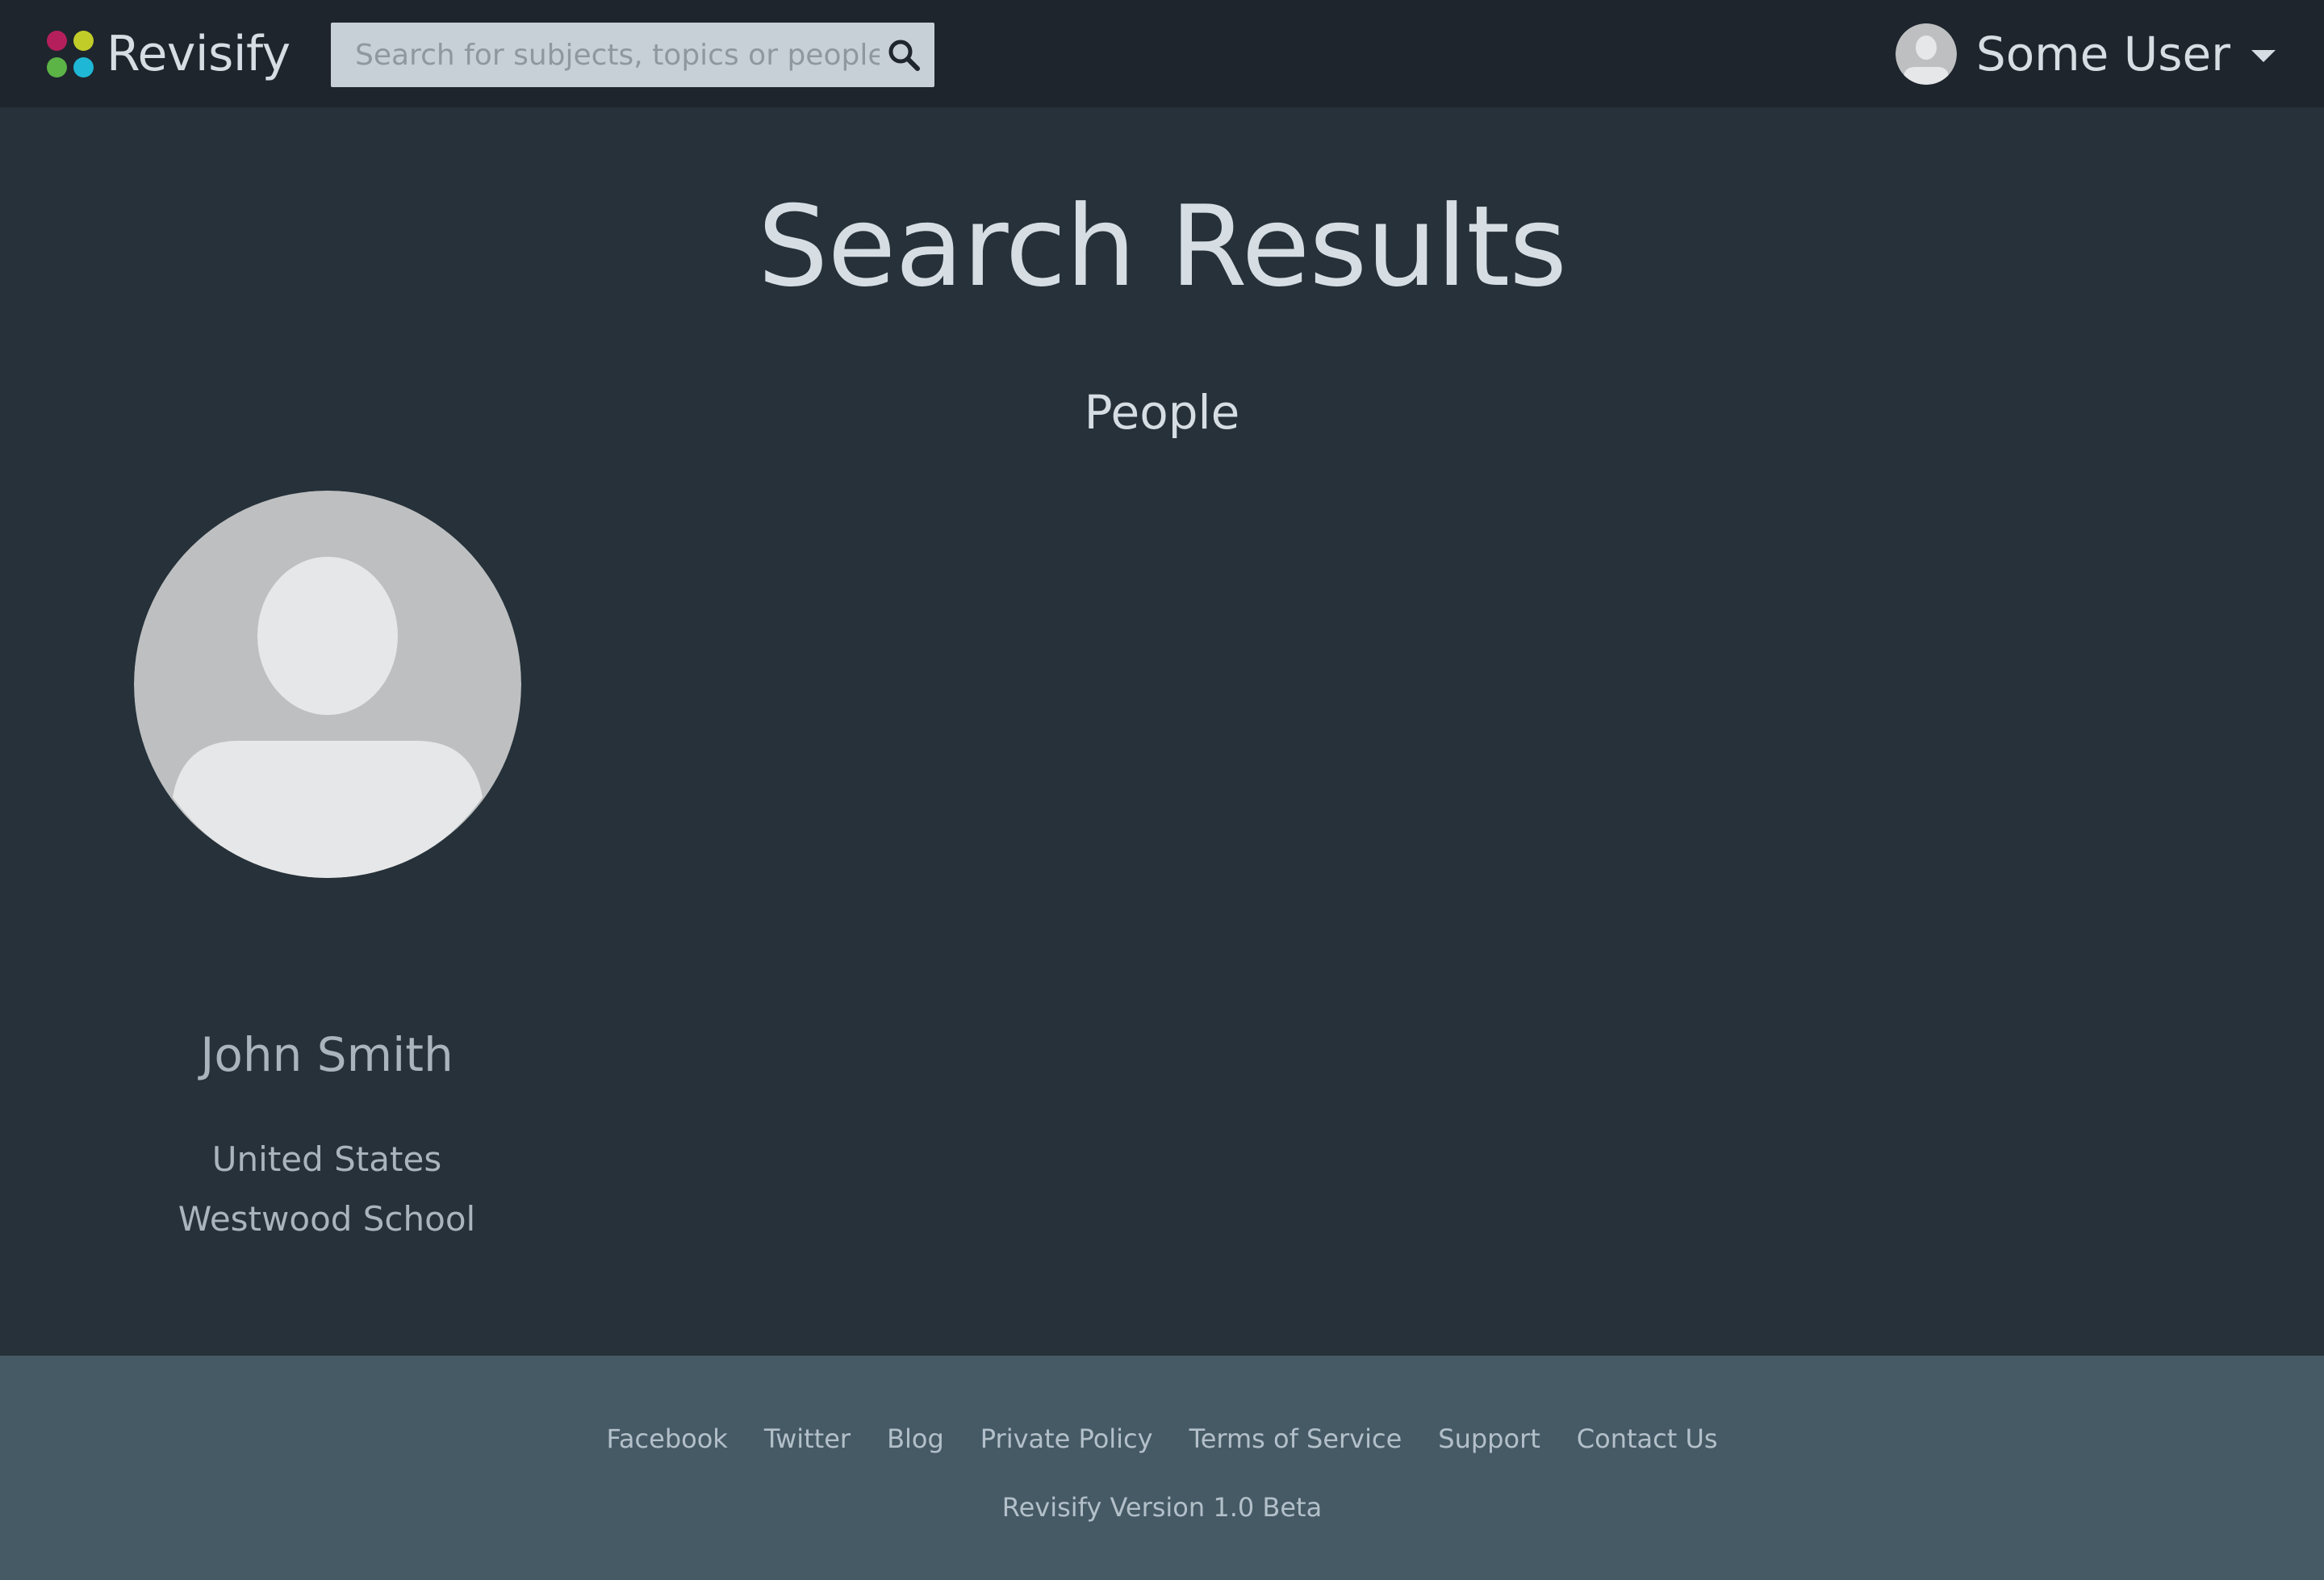 Image resolution: width=2324 pixels, height=1580 pixels. I want to click on search-icon, so click(904, 55).